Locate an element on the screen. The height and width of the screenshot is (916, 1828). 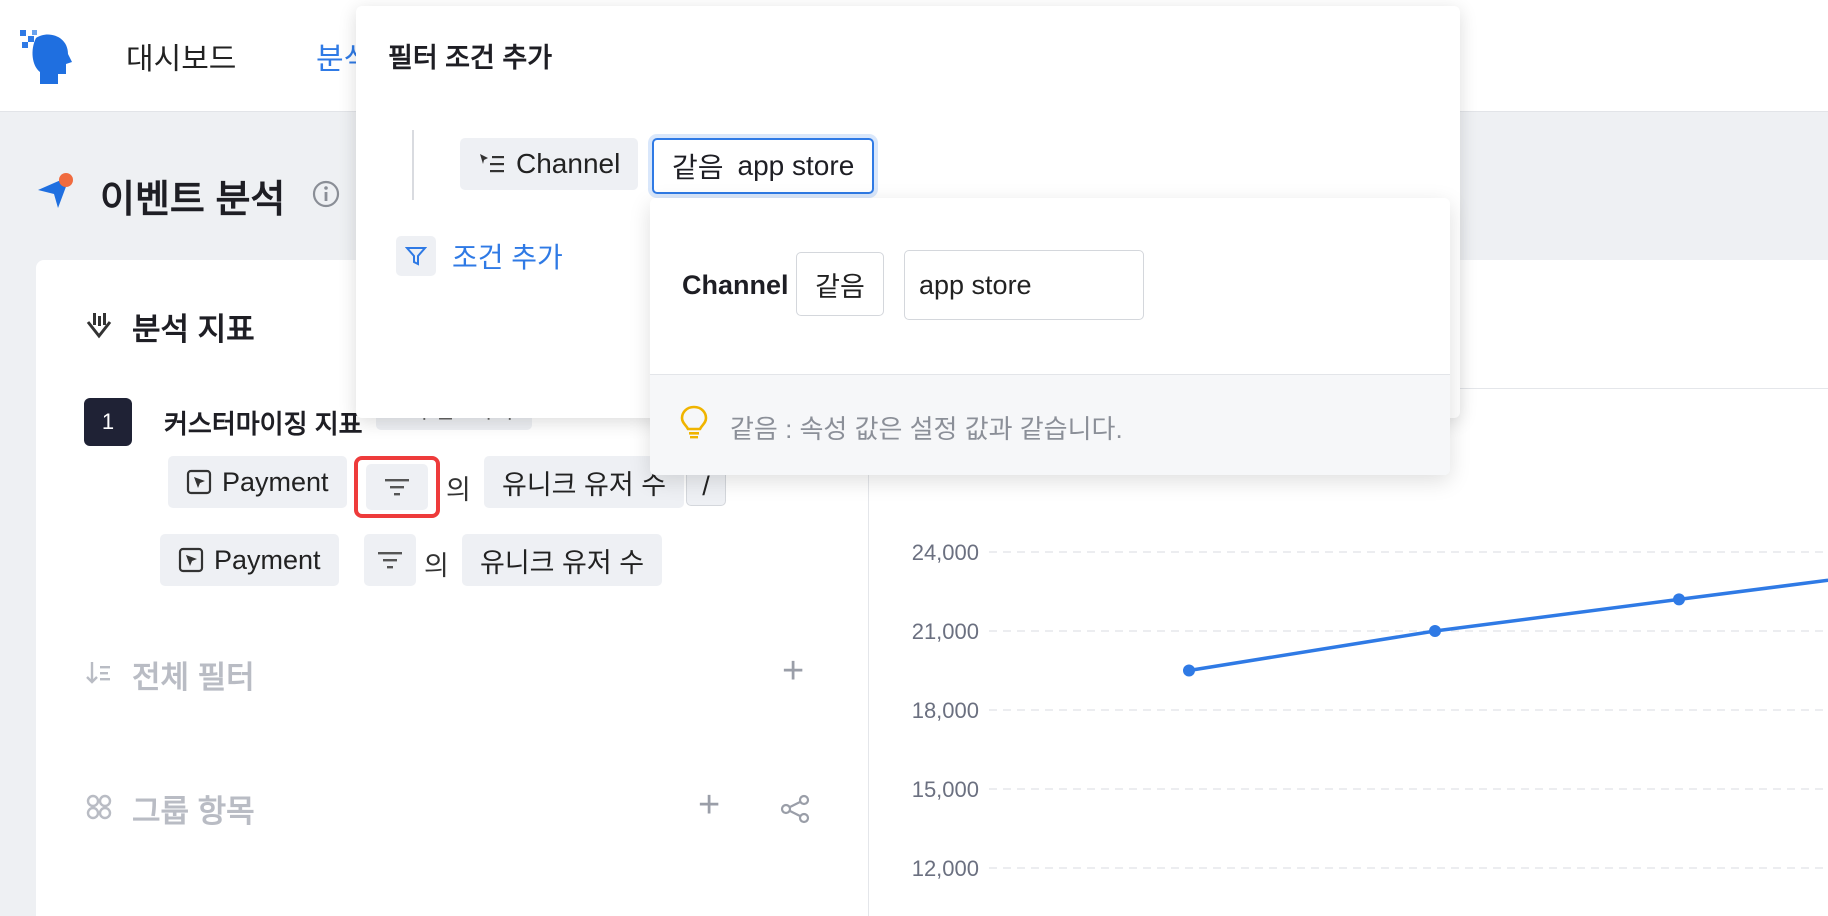
denominator-event-label: Payment is located at coordinates (267, 559).